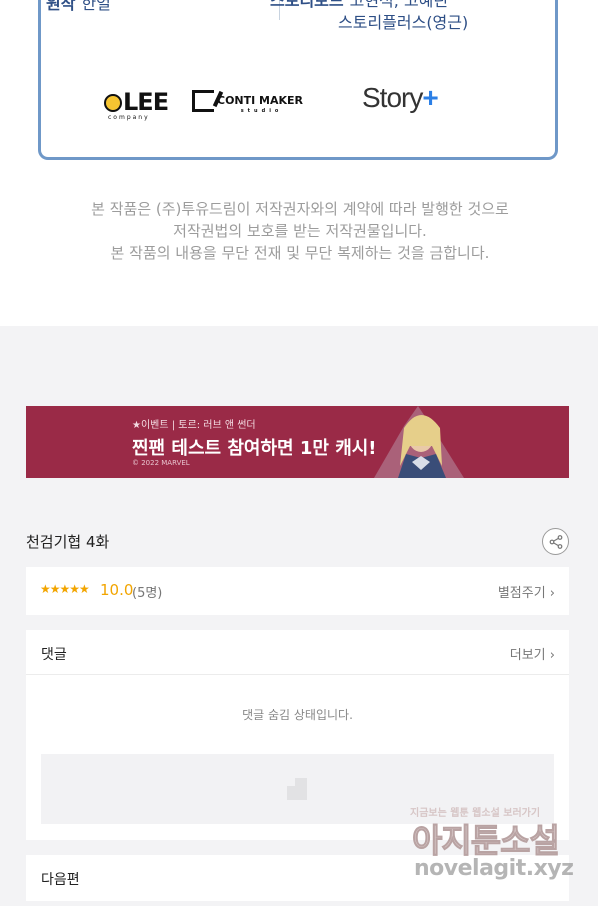 Image resolution: width=598 pixels, height=906 pixels. What do you see at coordinates (136, 104) in the screenshot?
I see `lee-company-logo: LEE company` at bounding box center [136, 104].